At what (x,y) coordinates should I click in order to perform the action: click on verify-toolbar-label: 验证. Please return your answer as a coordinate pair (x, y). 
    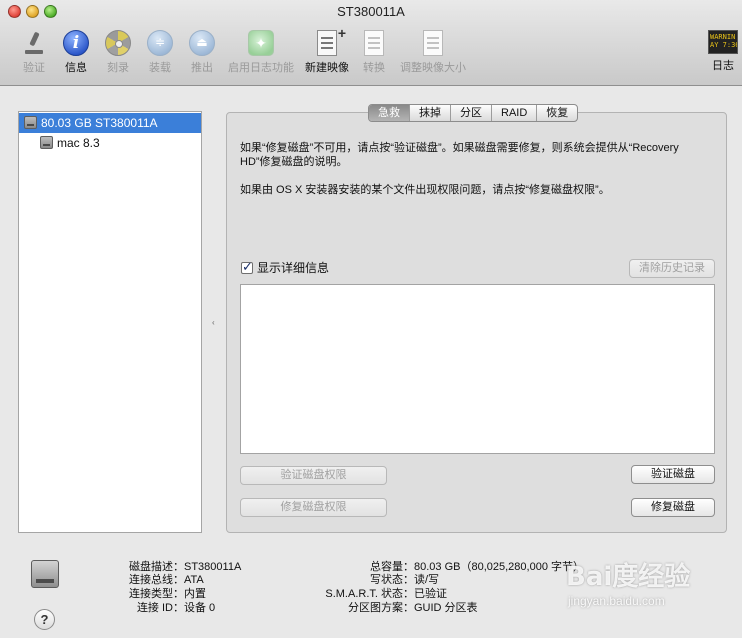
    Looking at the image, I should click on (34, 68).